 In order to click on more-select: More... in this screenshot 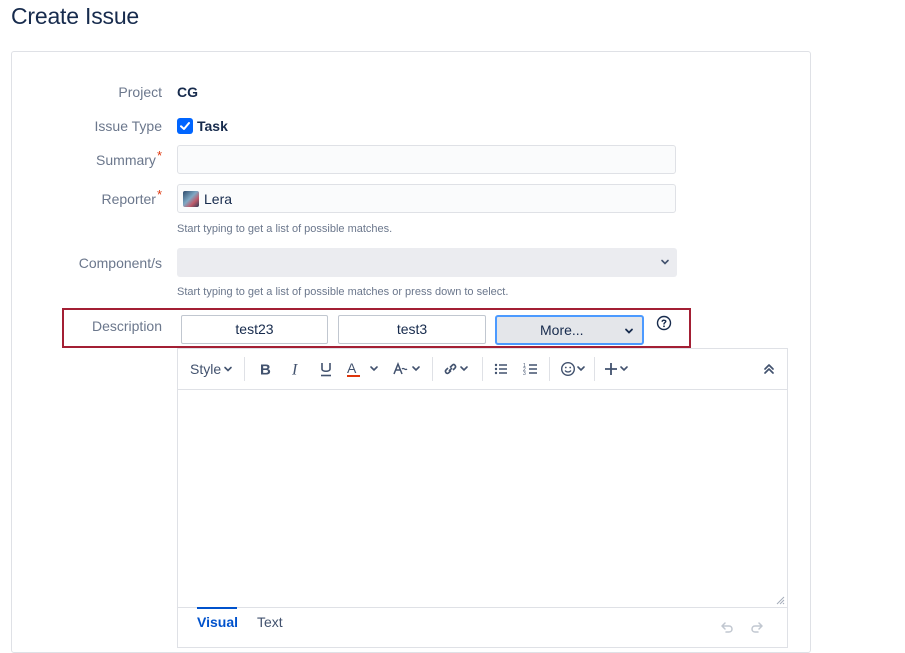, I will do `click(569, 330)`.